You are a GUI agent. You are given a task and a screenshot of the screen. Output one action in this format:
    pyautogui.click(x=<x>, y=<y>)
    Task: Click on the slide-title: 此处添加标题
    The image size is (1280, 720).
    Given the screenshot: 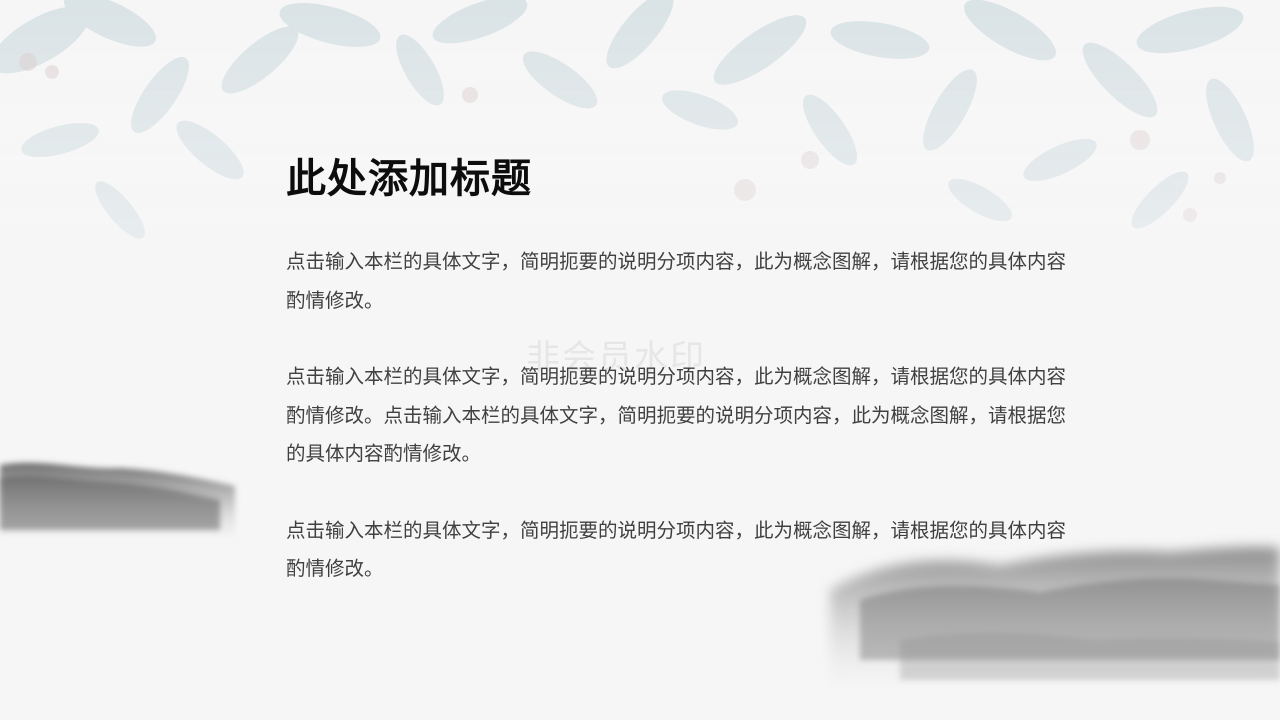 What is the action you would take?
    pyautogui.click(x=681, y=179)
    